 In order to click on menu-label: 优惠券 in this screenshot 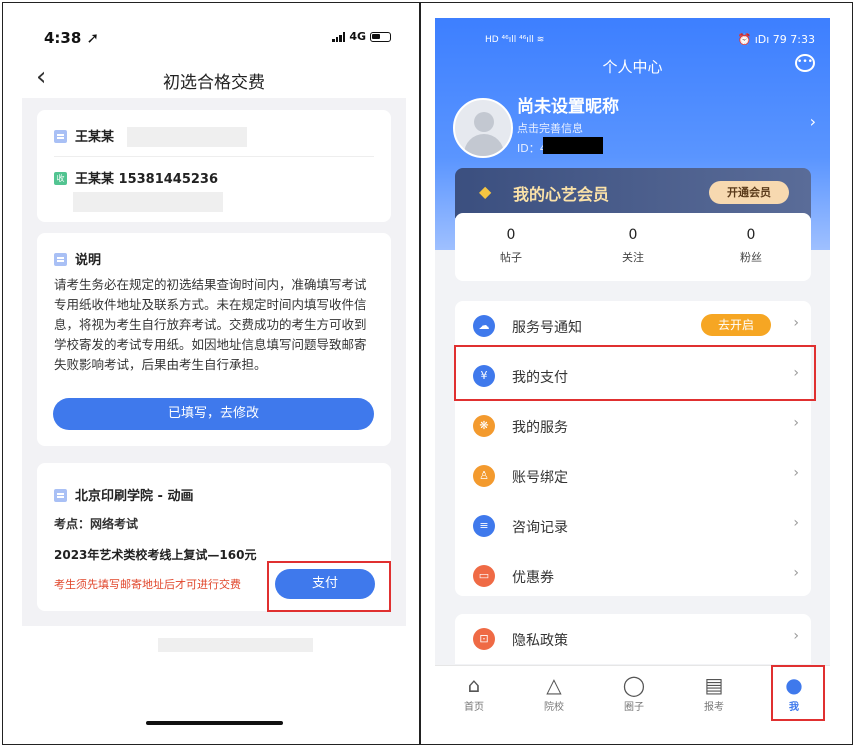, I will do `click(533, 578)`.